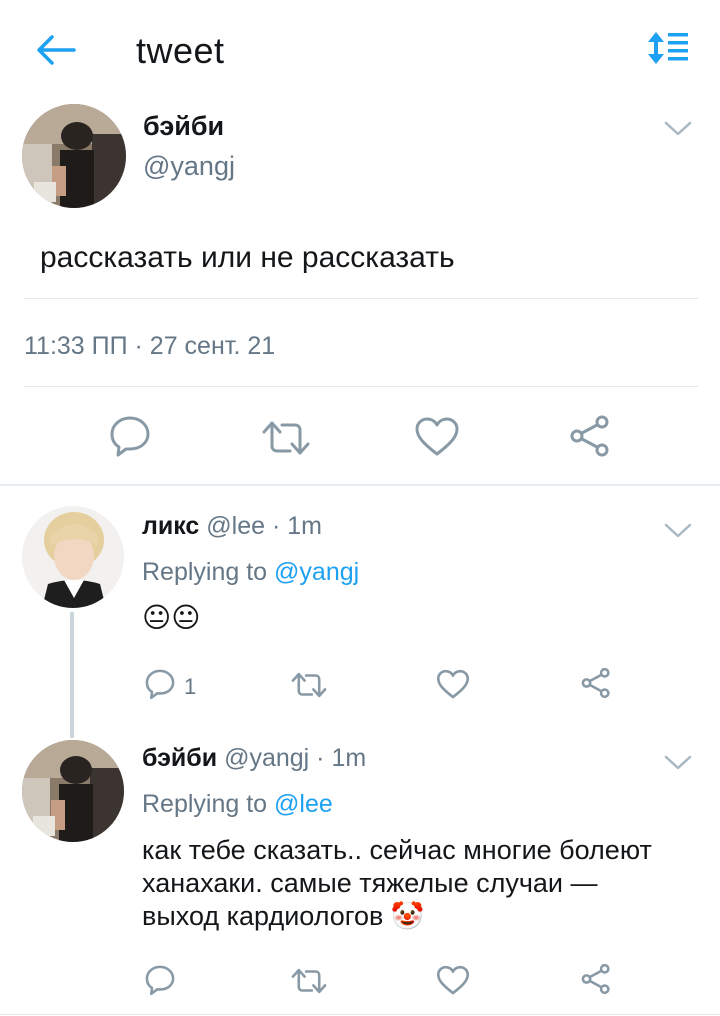  Describe the element at coordinates (235, 526) in the screenshot. I see `reply-author-handle: @lee` at that location.